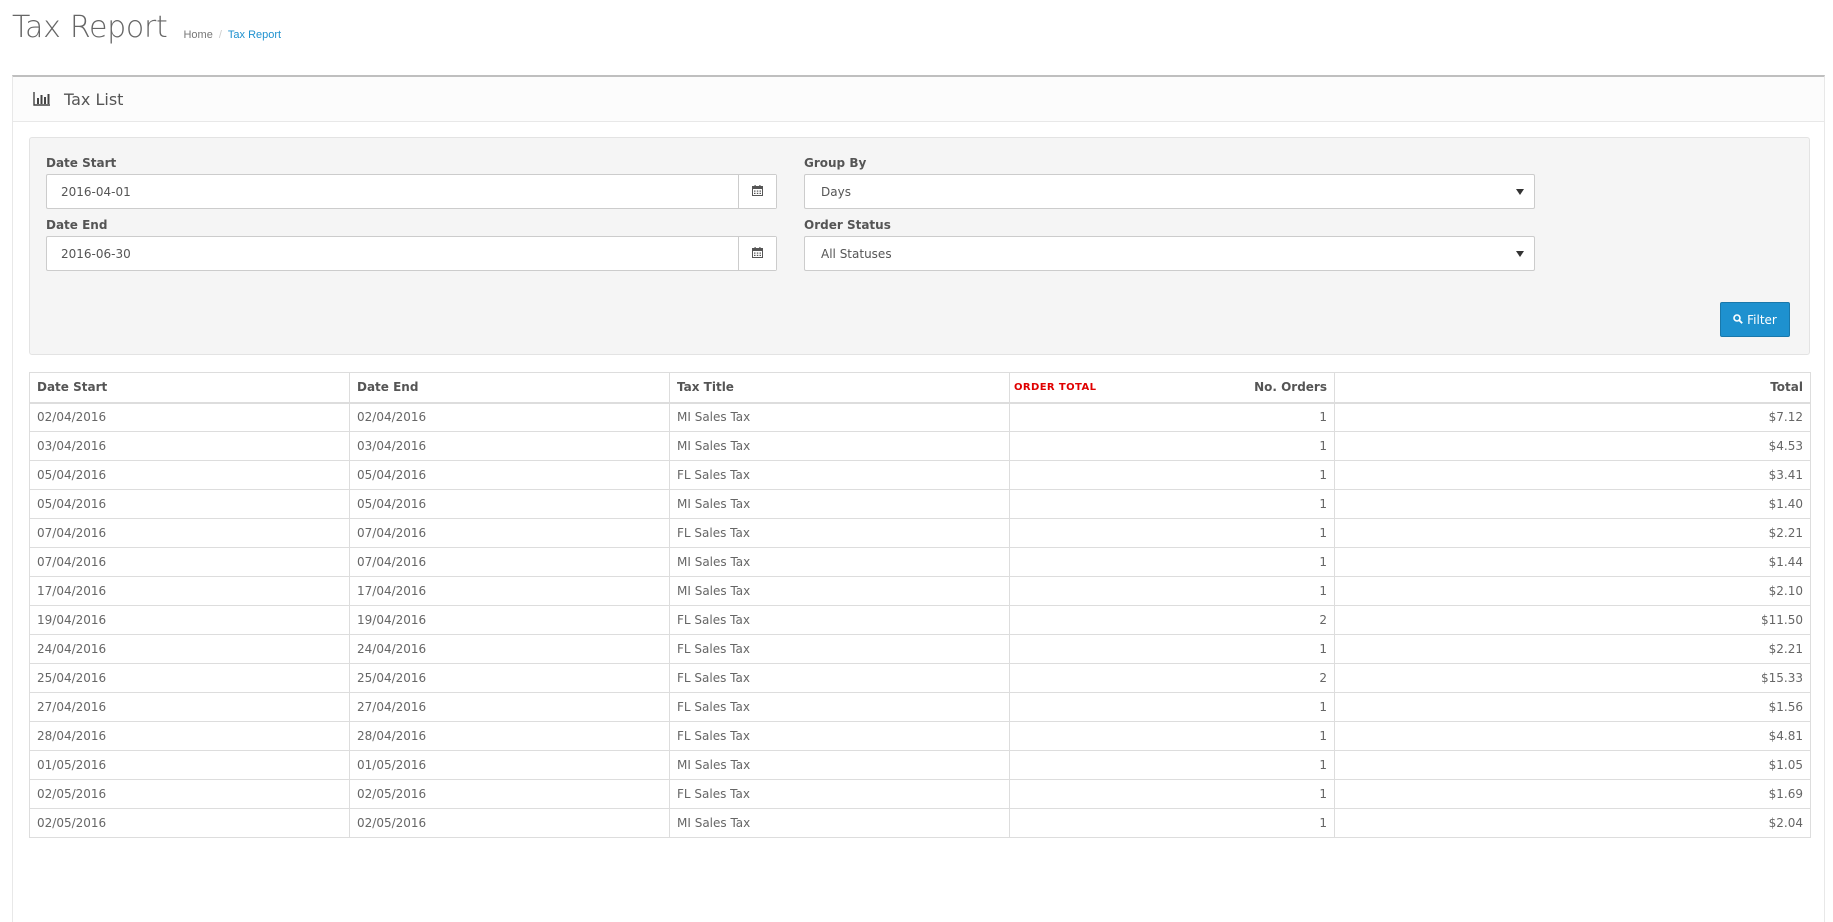 Image resolution: width=1833 pixels, height=922 pixels. I want to click on table-row: 27/04/2016 27/04/2016 FL Sales Tax 1 $1.56, so click(920, 707).